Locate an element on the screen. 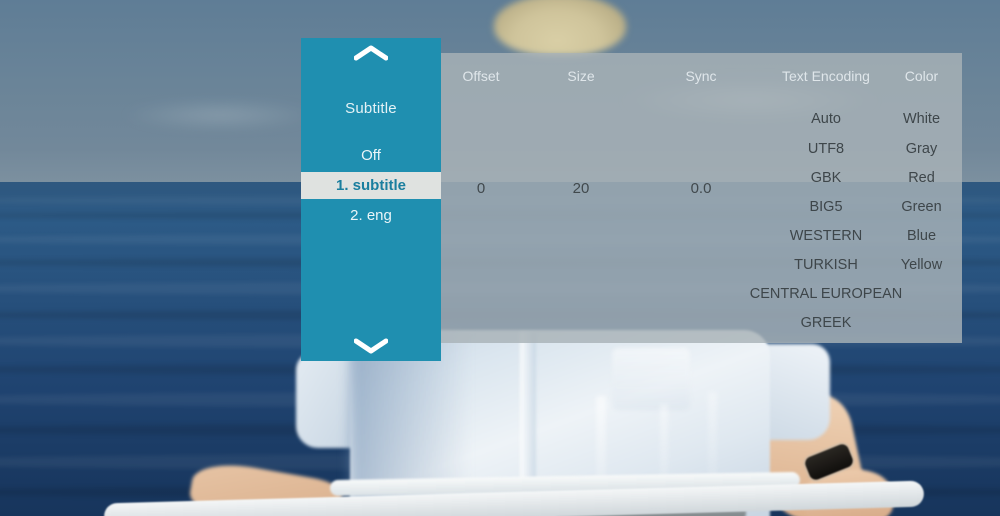 The height and width of the screenshot is (516, 1000). subtitle-track-label: 2. eng is located at coordinates (371, 215).